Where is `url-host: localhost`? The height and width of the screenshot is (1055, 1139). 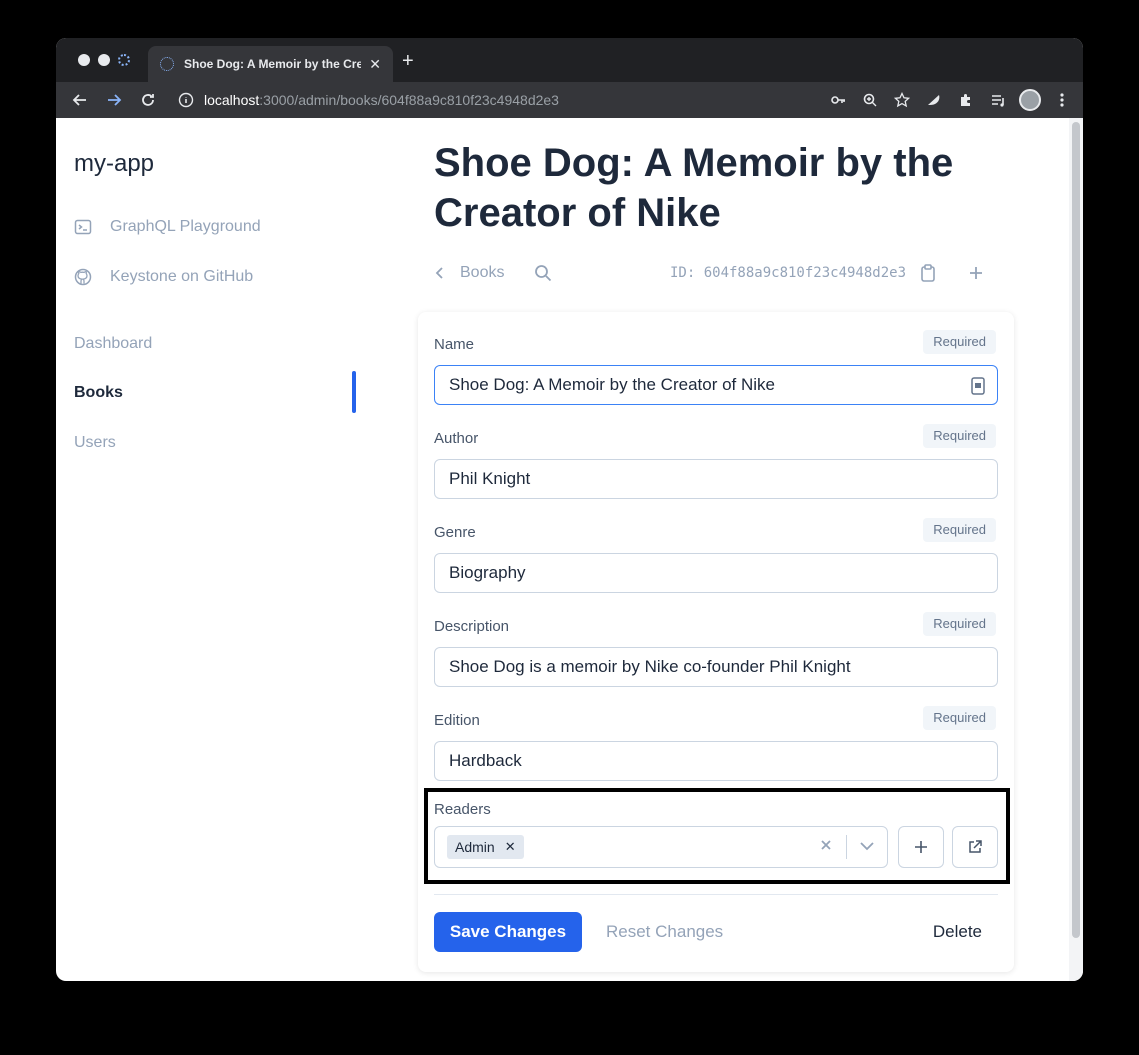 url-host: localhost is located at coordinates (232, 100).